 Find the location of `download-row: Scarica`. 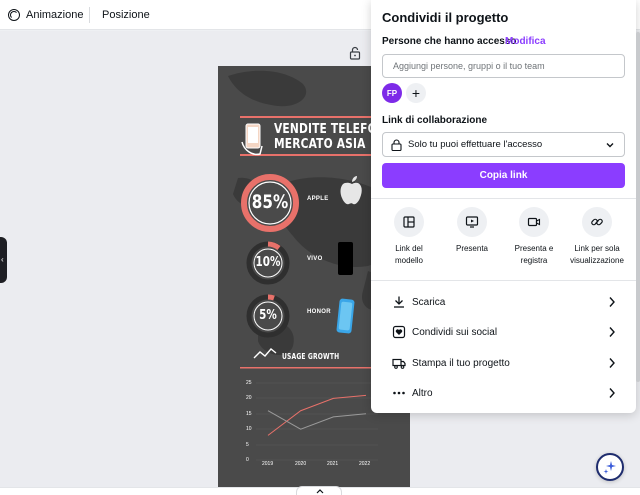

download-row: Scarica is located at coordinates (503, 302).